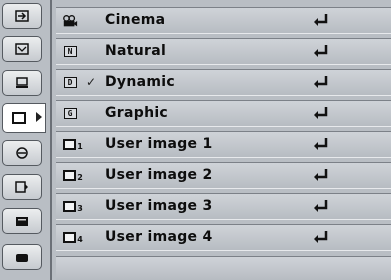 This screenshot has width=391, height=280. Describe the element at coordinates (159, 175) in the screenshot. I see `menu-item-label: User image 2` at that location.